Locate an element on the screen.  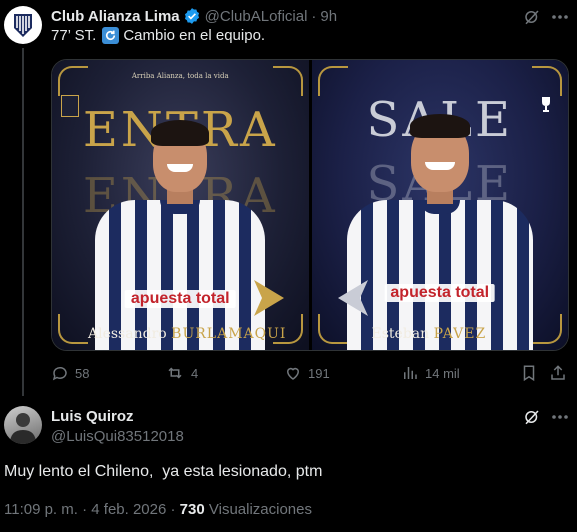
player-photo: apuesta total is located at coordinates (180, 225).